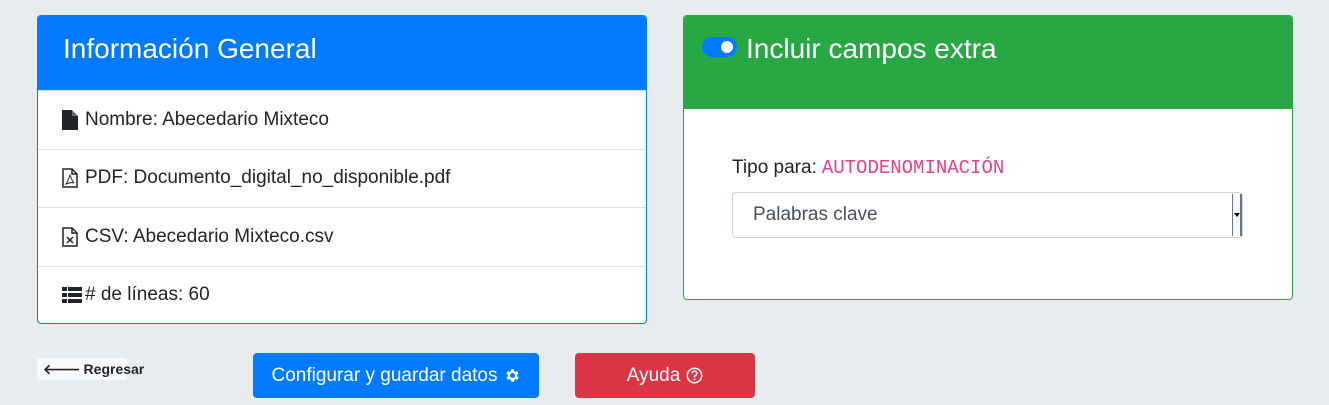 Image resolution: width=1329 pixels, height=405 pixels. I want to click on file-csv-icon, so click(72, 237).